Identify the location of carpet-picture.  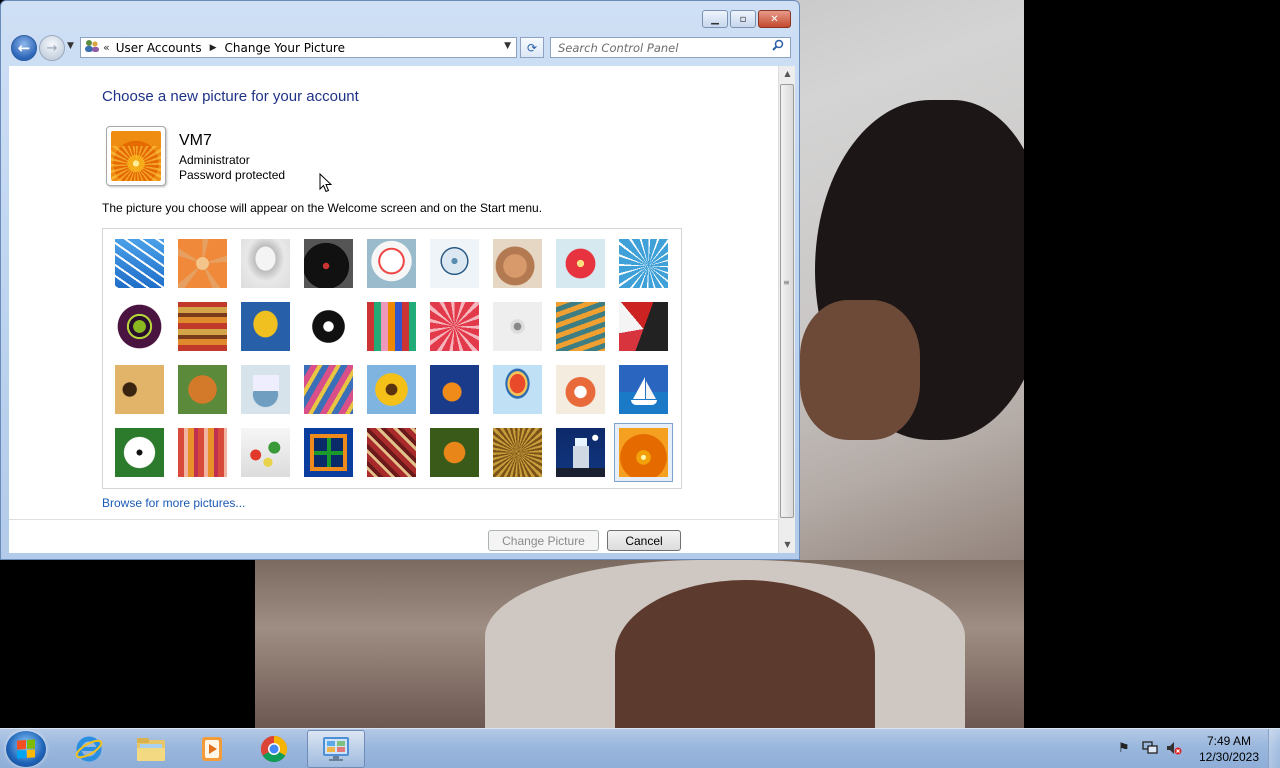
(391, 452).